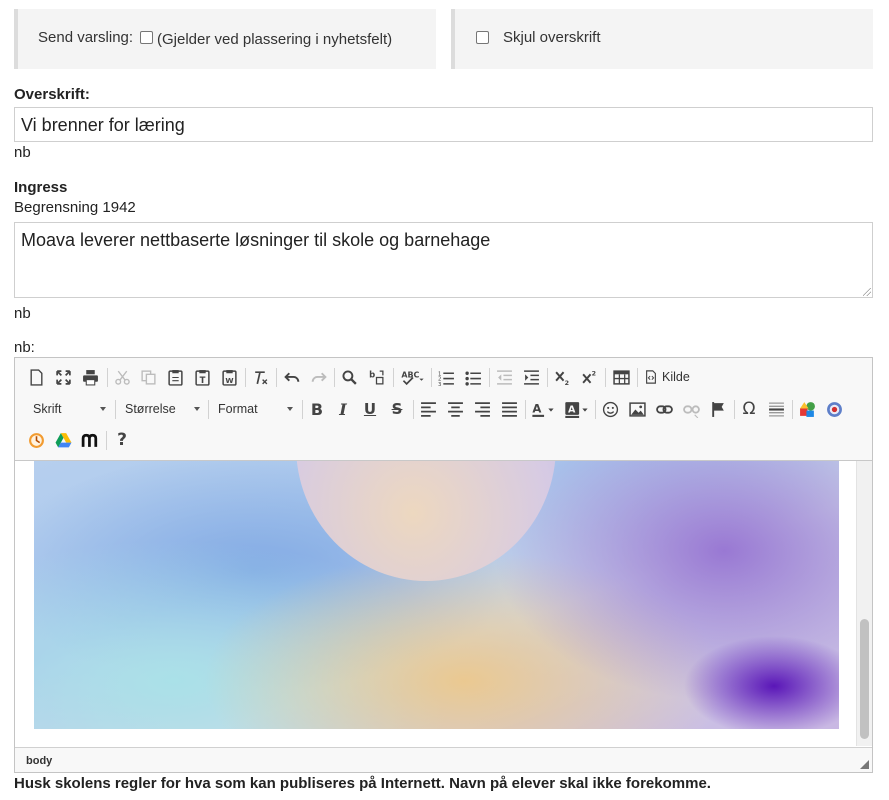  I want to click on maximize-icon, so click(63, 377).